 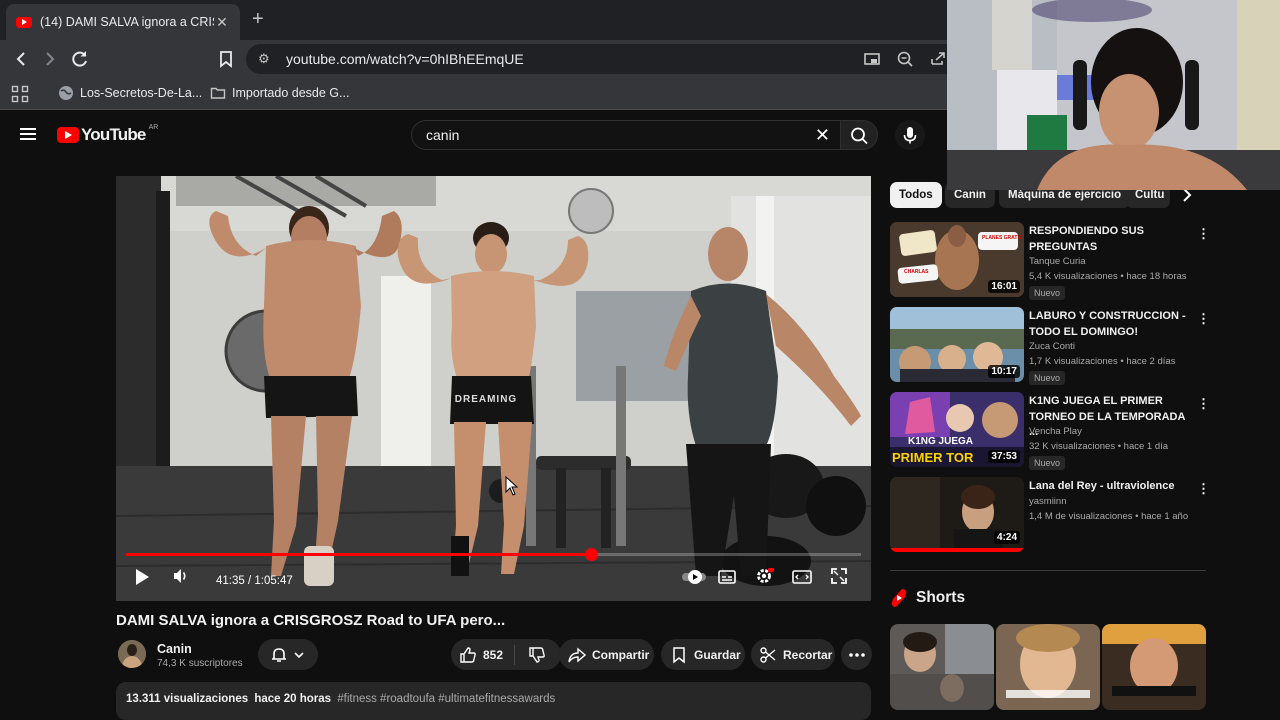 I want to click on bell-icon, so click(x=288, y=654).